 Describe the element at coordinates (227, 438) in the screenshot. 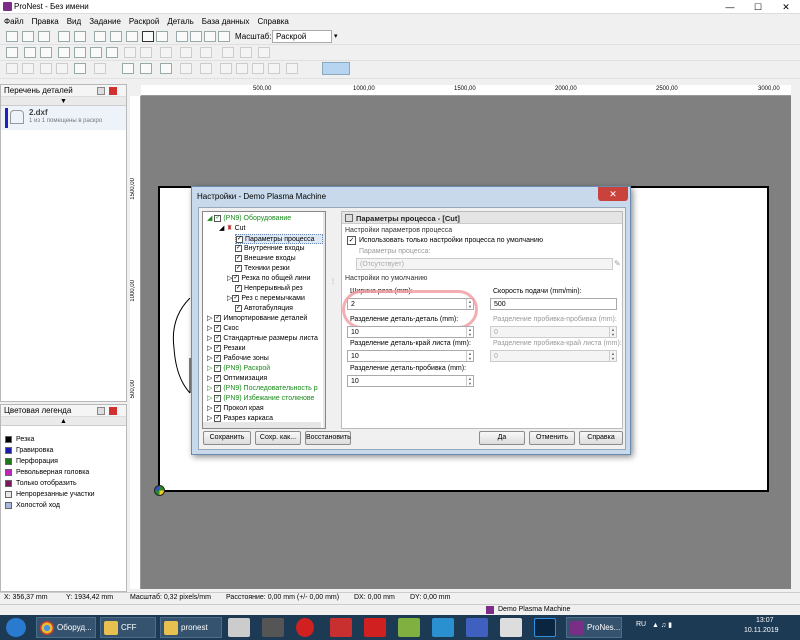

I see `save-settings-button: Сохранить` at that location.